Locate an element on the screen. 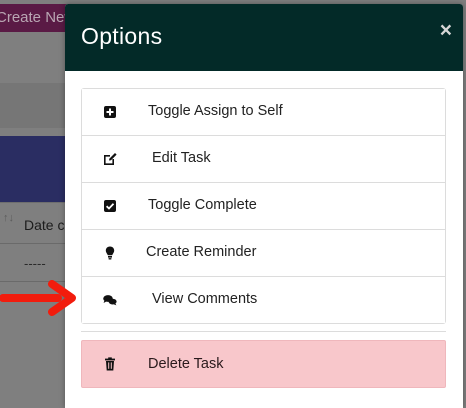 This screenshot has width=466, height=408. option-view-comments: View Comments is located at coordinates (263, 299).